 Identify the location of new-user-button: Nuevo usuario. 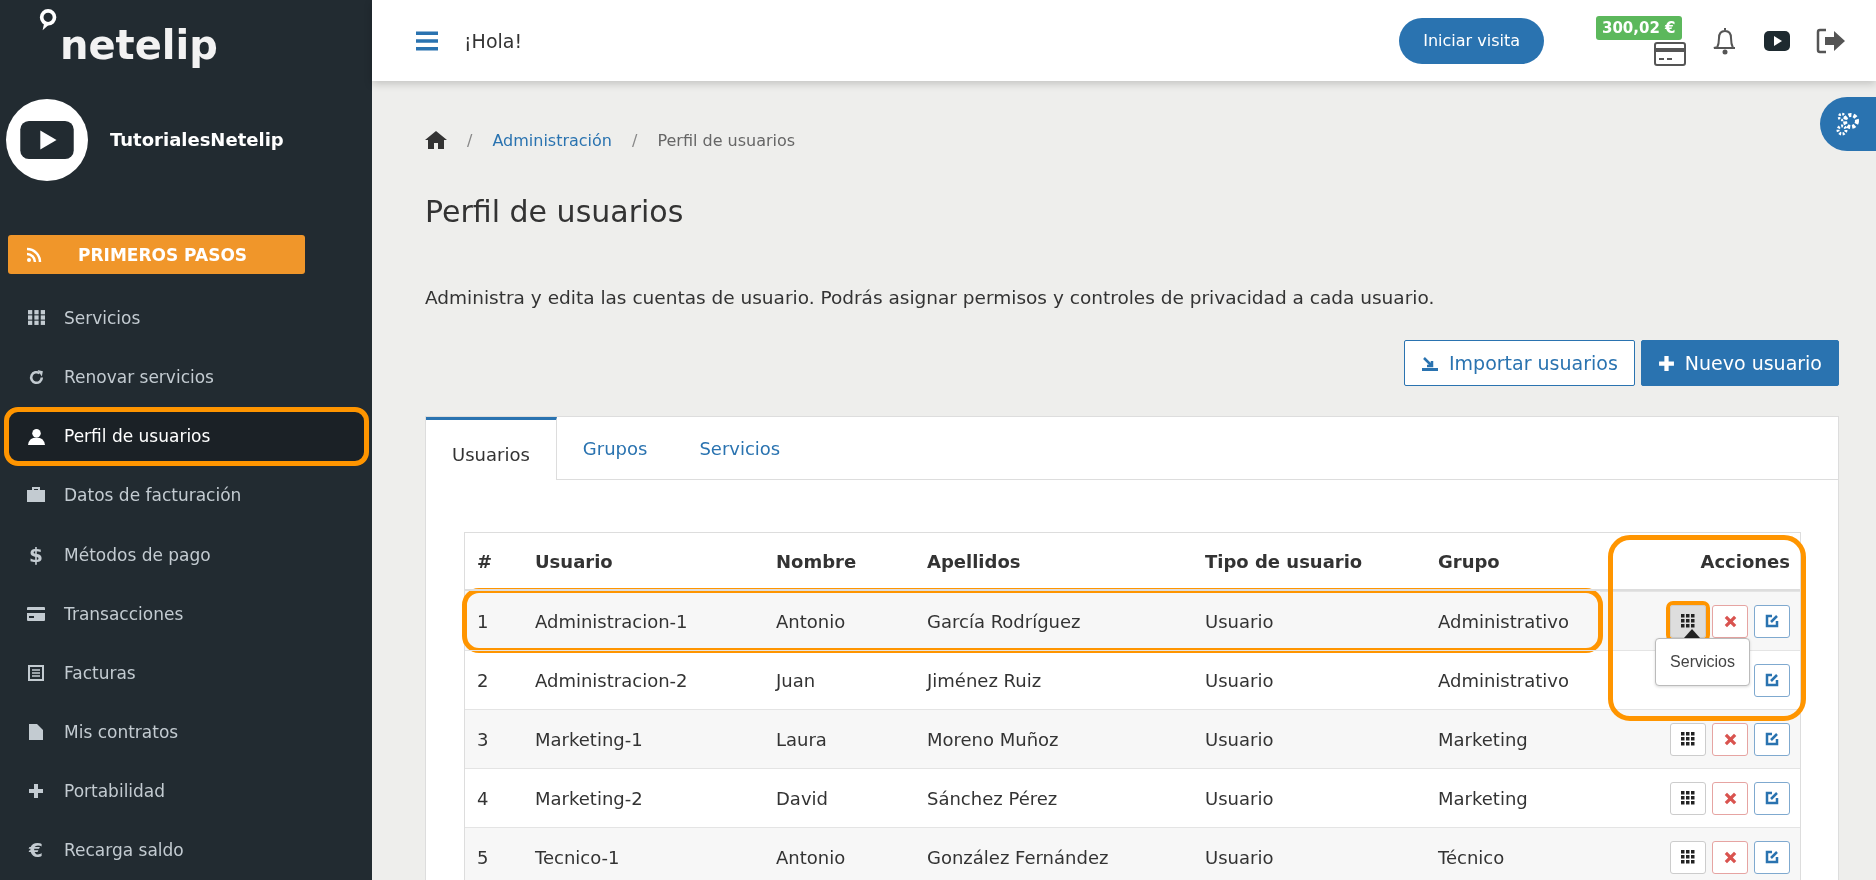
(1739, 363).